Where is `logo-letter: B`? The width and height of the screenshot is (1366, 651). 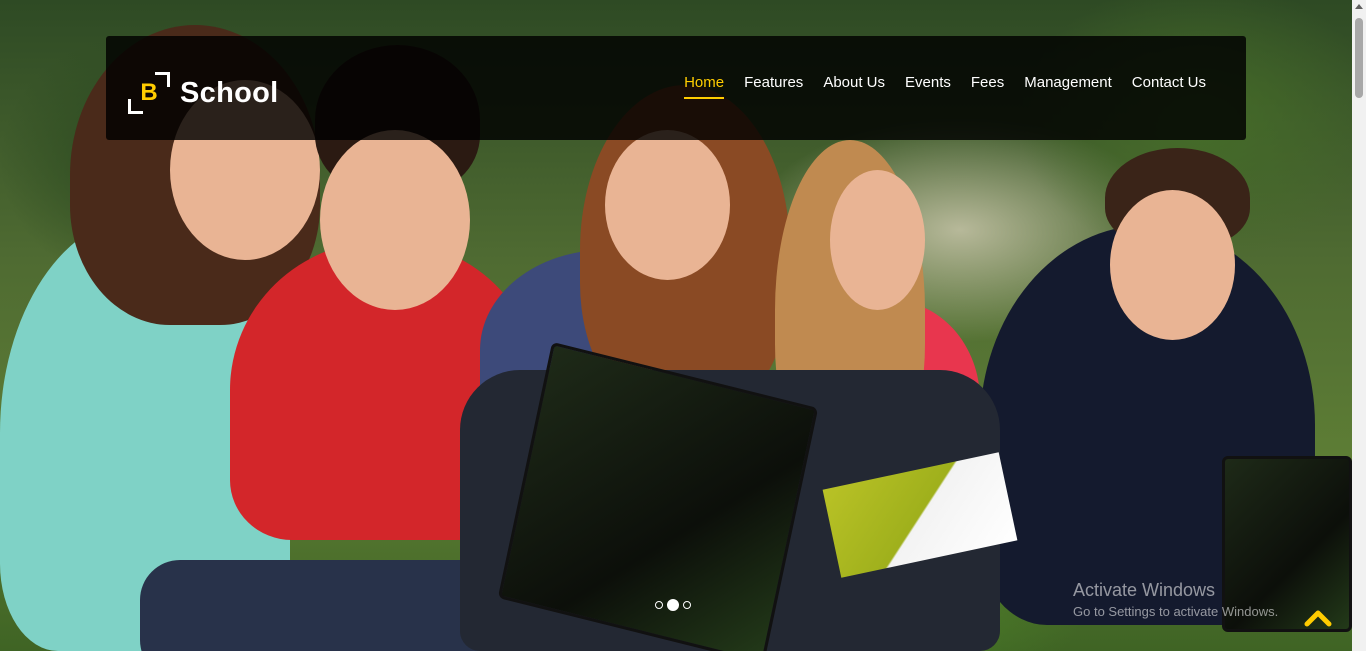 logo-letter: B is located at coordinates (149, 92).